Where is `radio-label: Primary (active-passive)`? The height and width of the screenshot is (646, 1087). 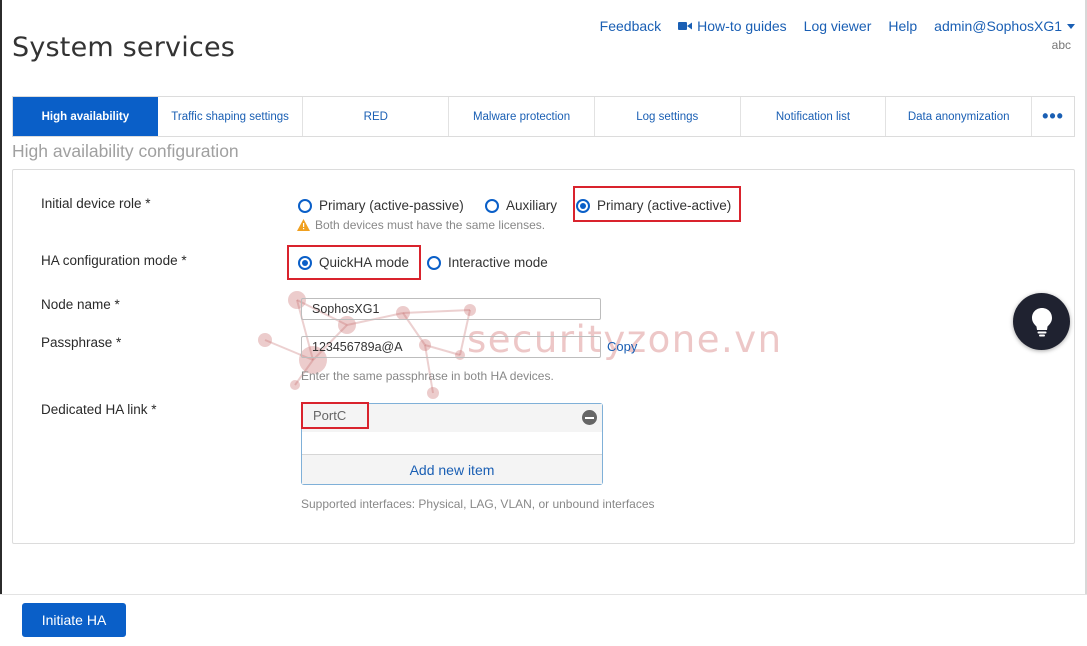 radio-label: Primary (active-passive) is located at coordinates (391, 205).